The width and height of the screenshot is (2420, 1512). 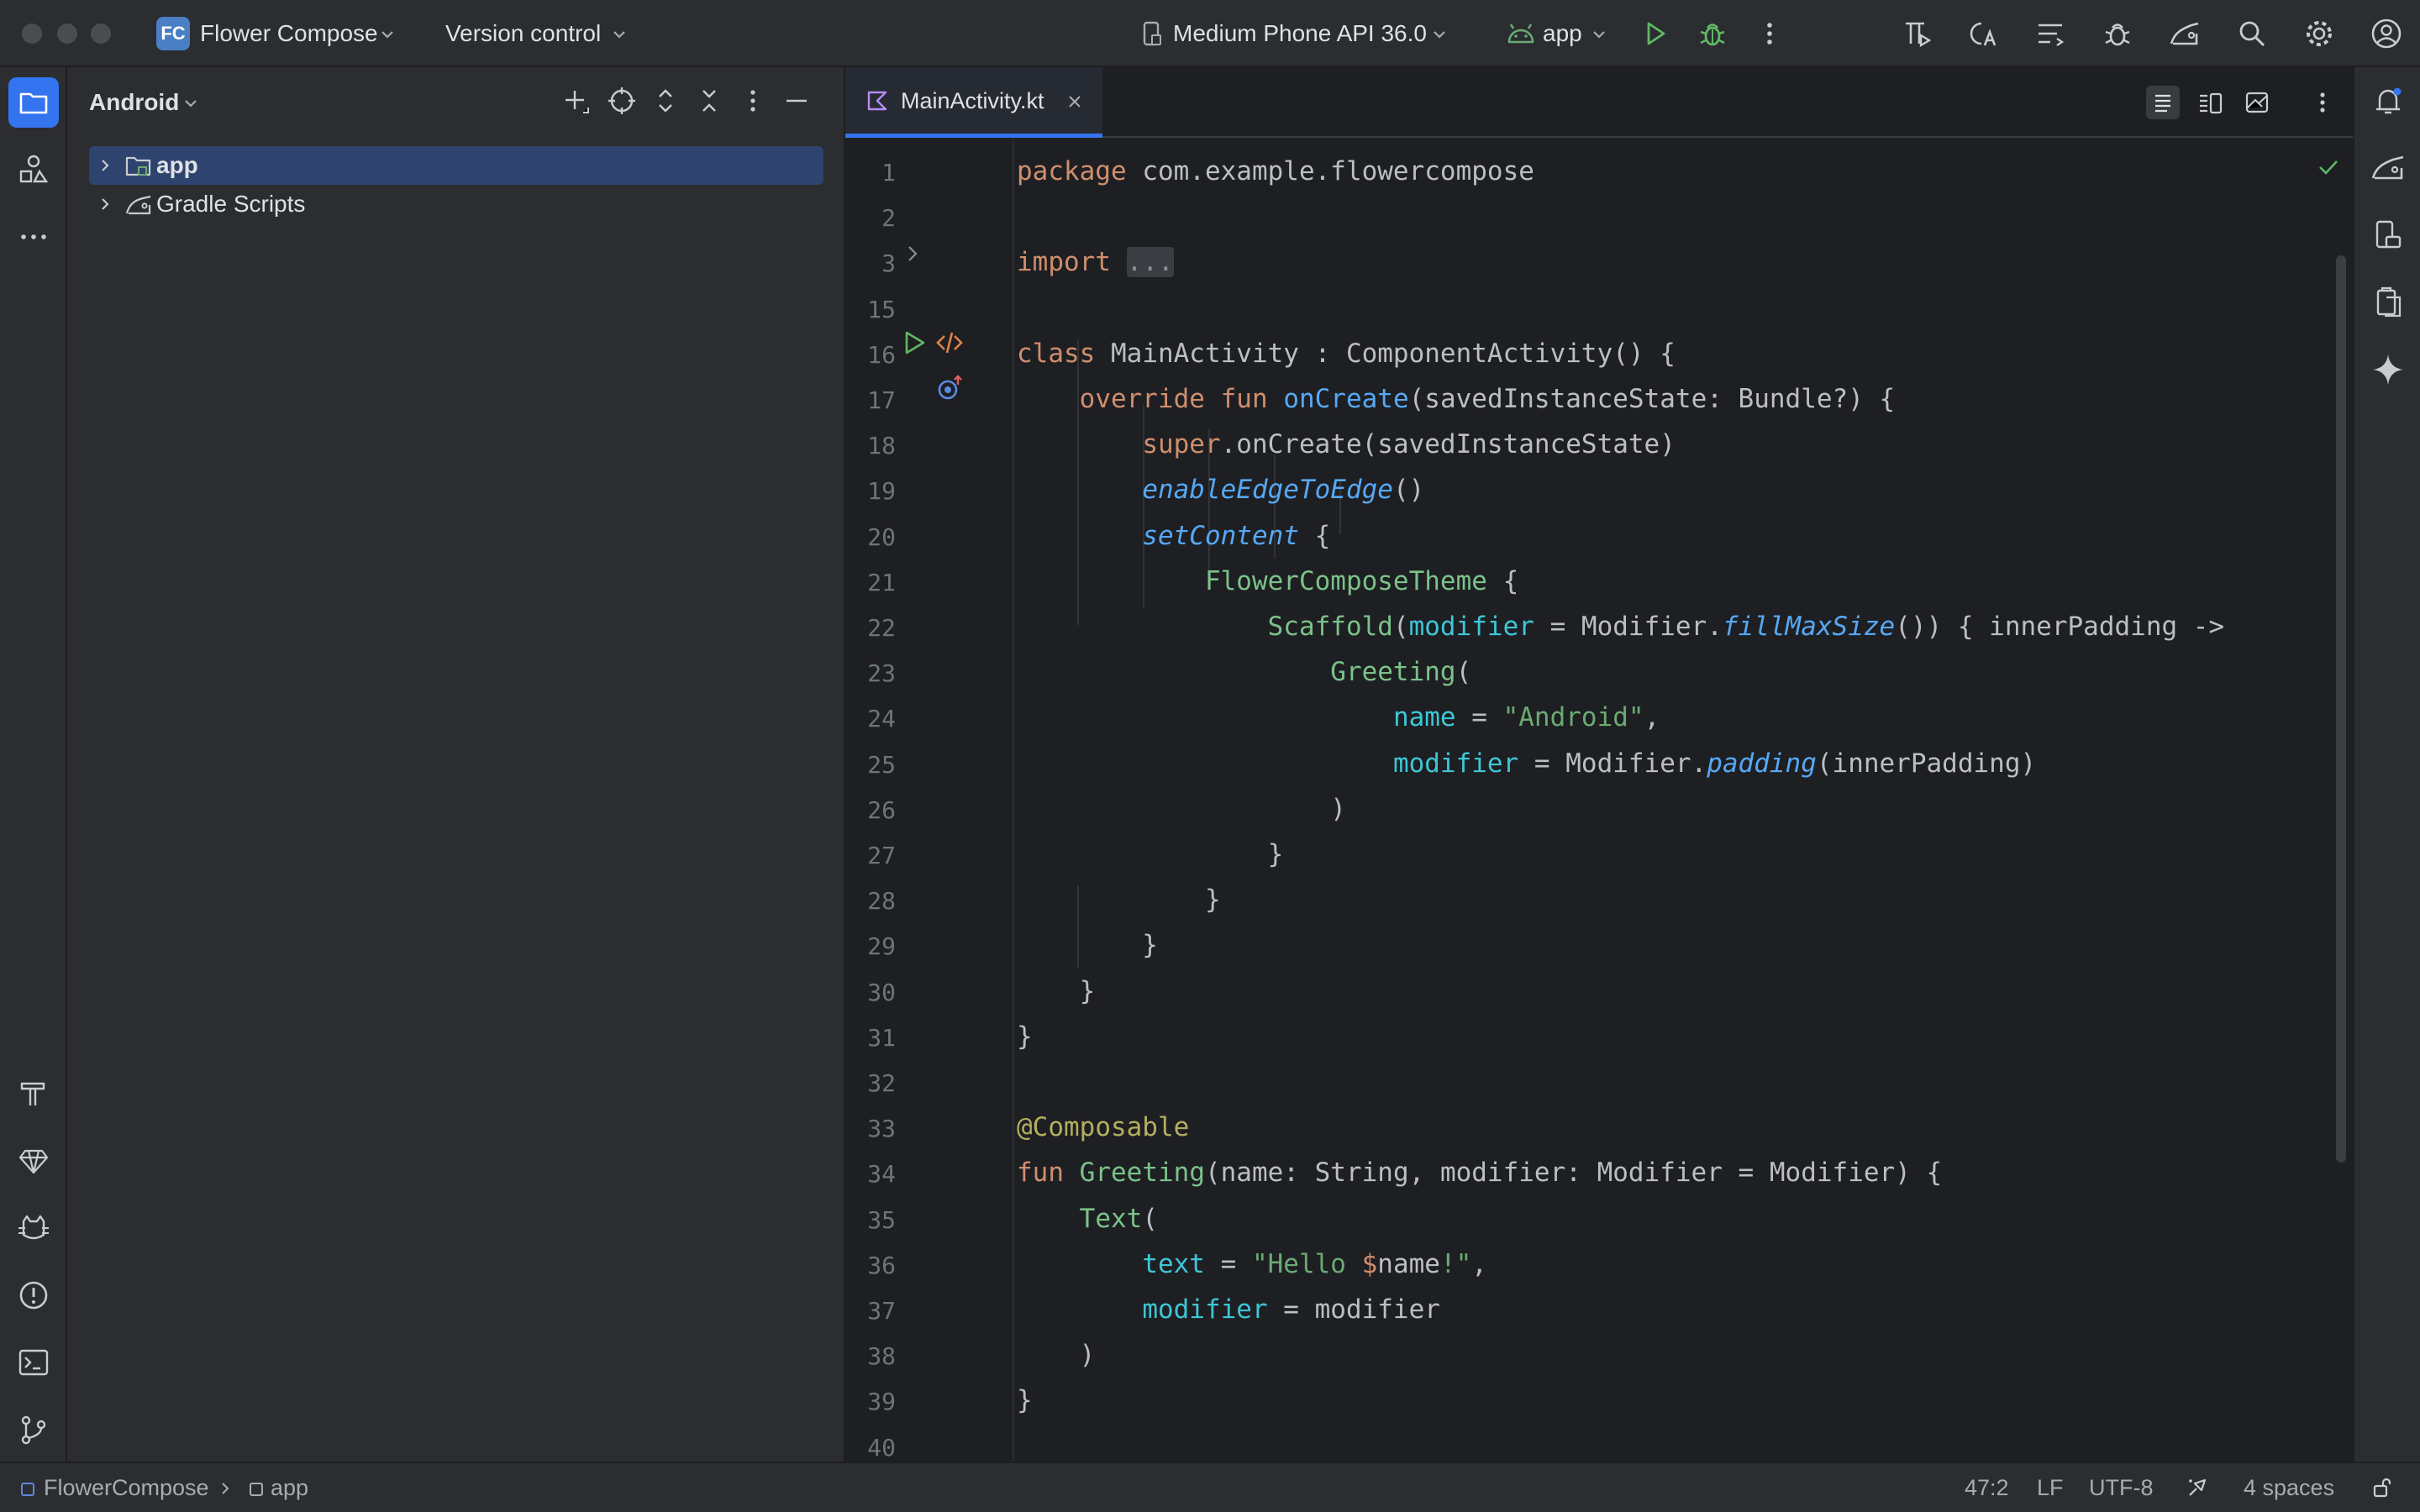 What do you see at coordinates (2389, 302) in the screenshot?
I see `clipboard-icon` at bounding box center [2389, 302].